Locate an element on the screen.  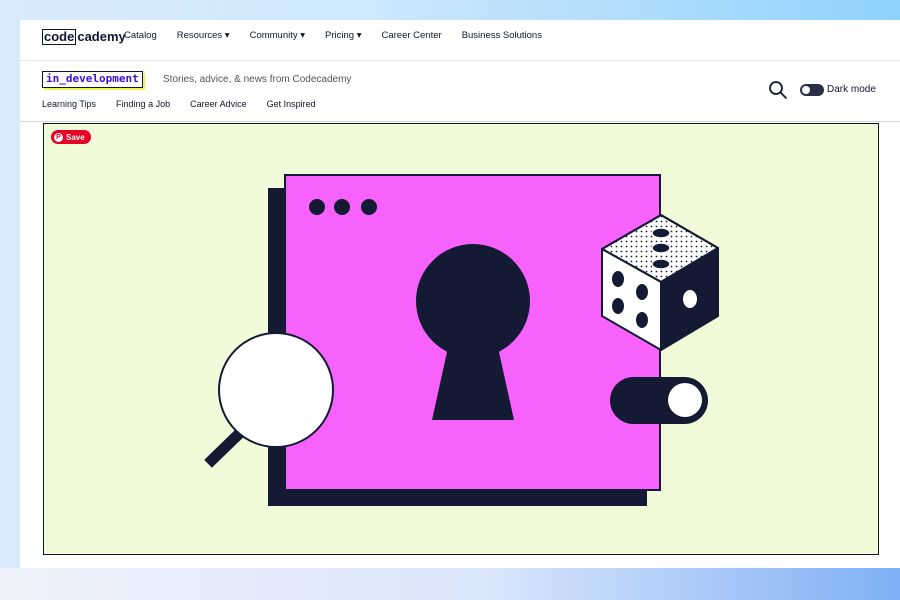
logo-boxed-text: code is located at coordinates (59, 37).